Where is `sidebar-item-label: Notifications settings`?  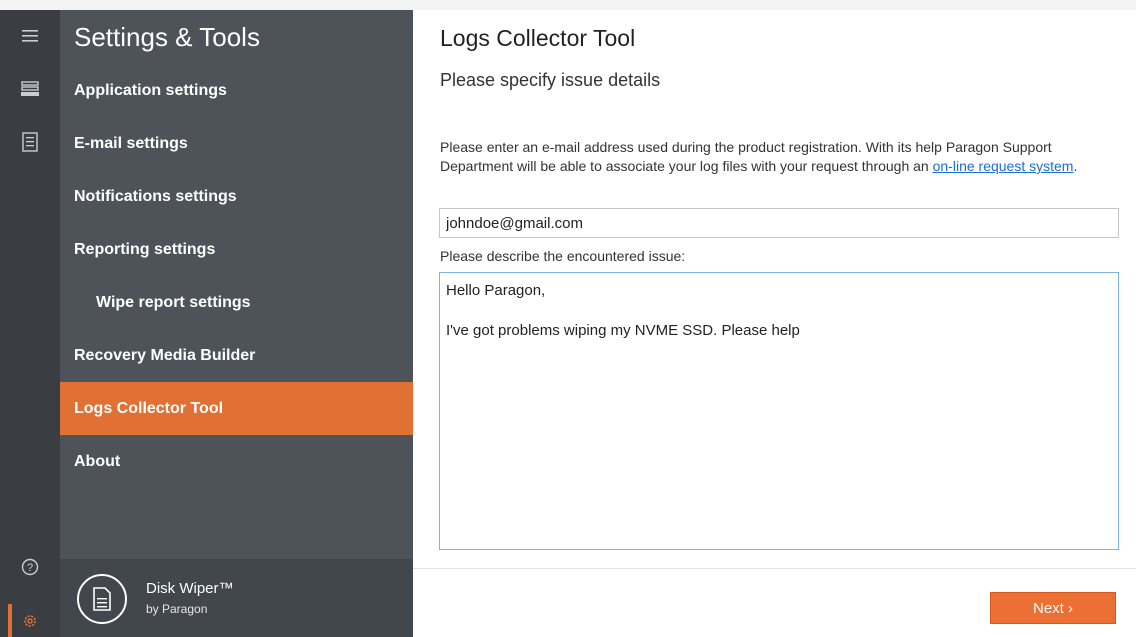
sidebar-item-label: Notifications settings is located at coordinates (155, 196).